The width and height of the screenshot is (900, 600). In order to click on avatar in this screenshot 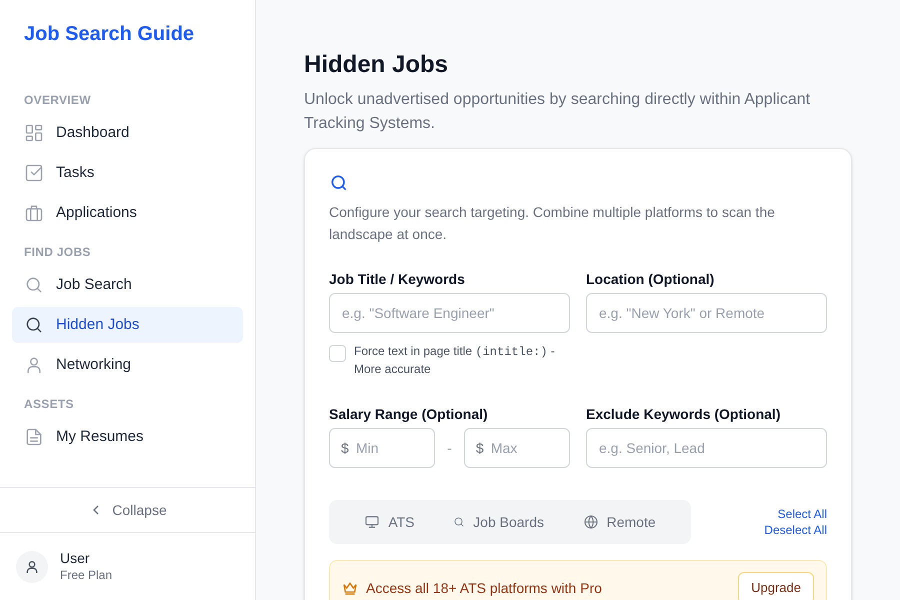, I will do `click(32, 566)`.